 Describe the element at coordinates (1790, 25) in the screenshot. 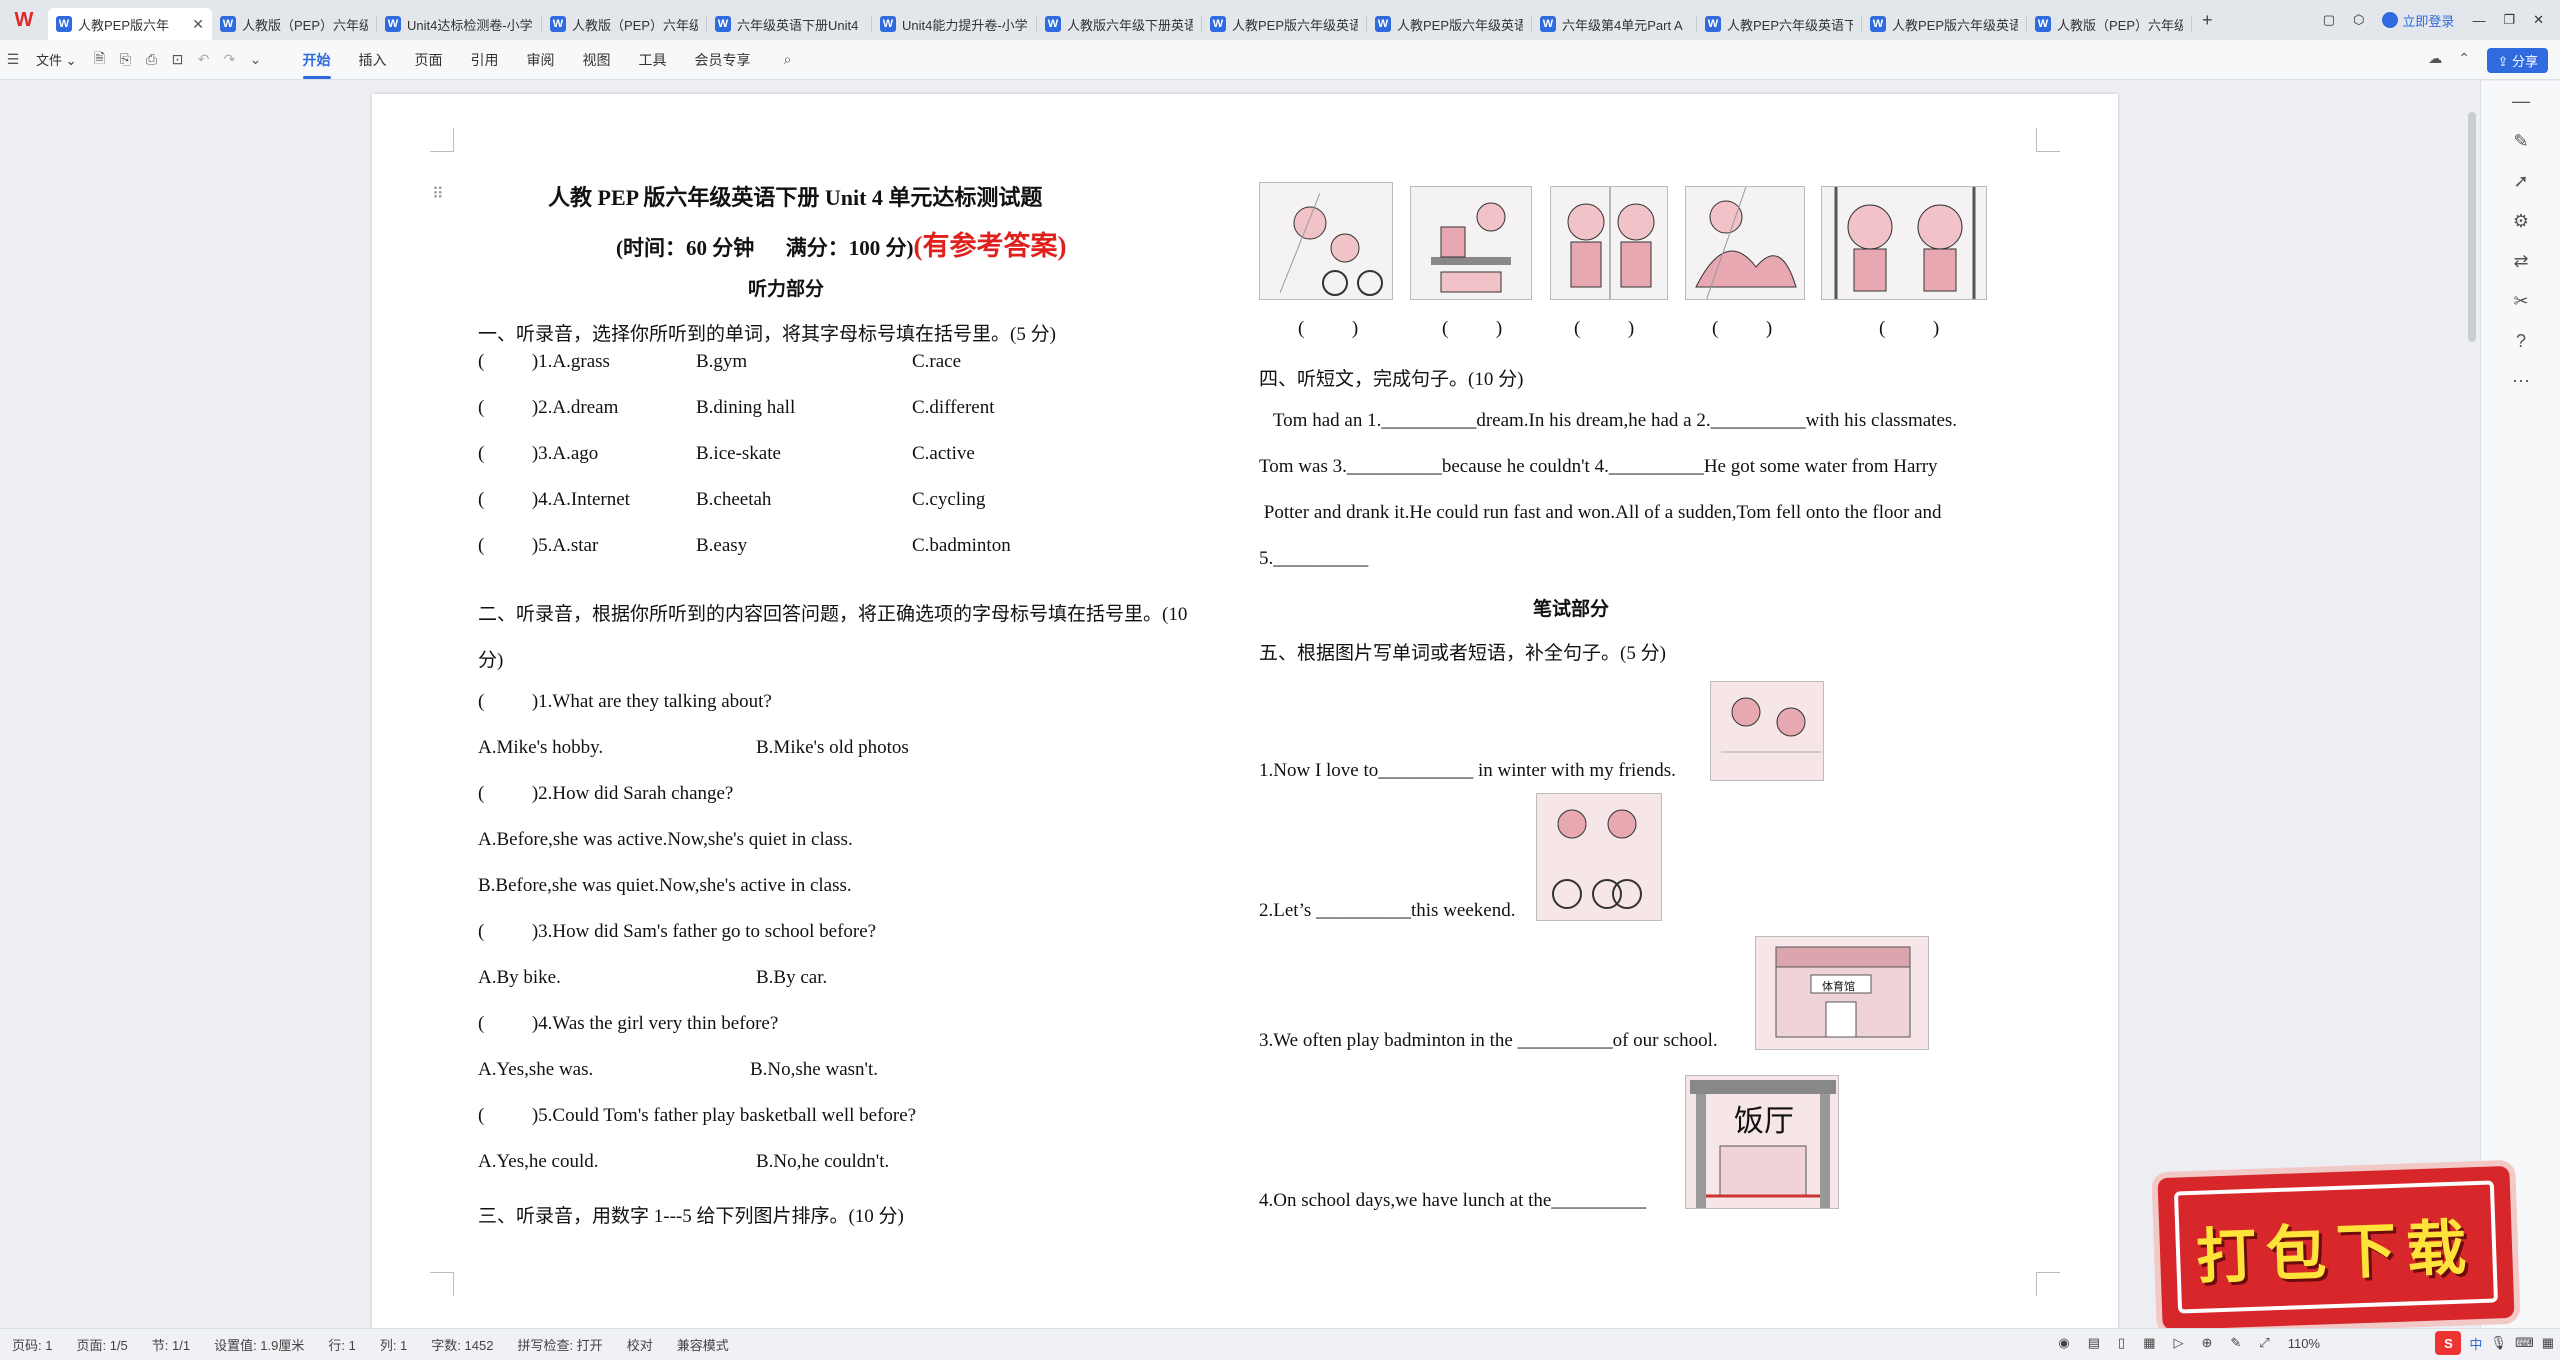

I see `tab-label: 人教PEP六年级英语下` at that location.